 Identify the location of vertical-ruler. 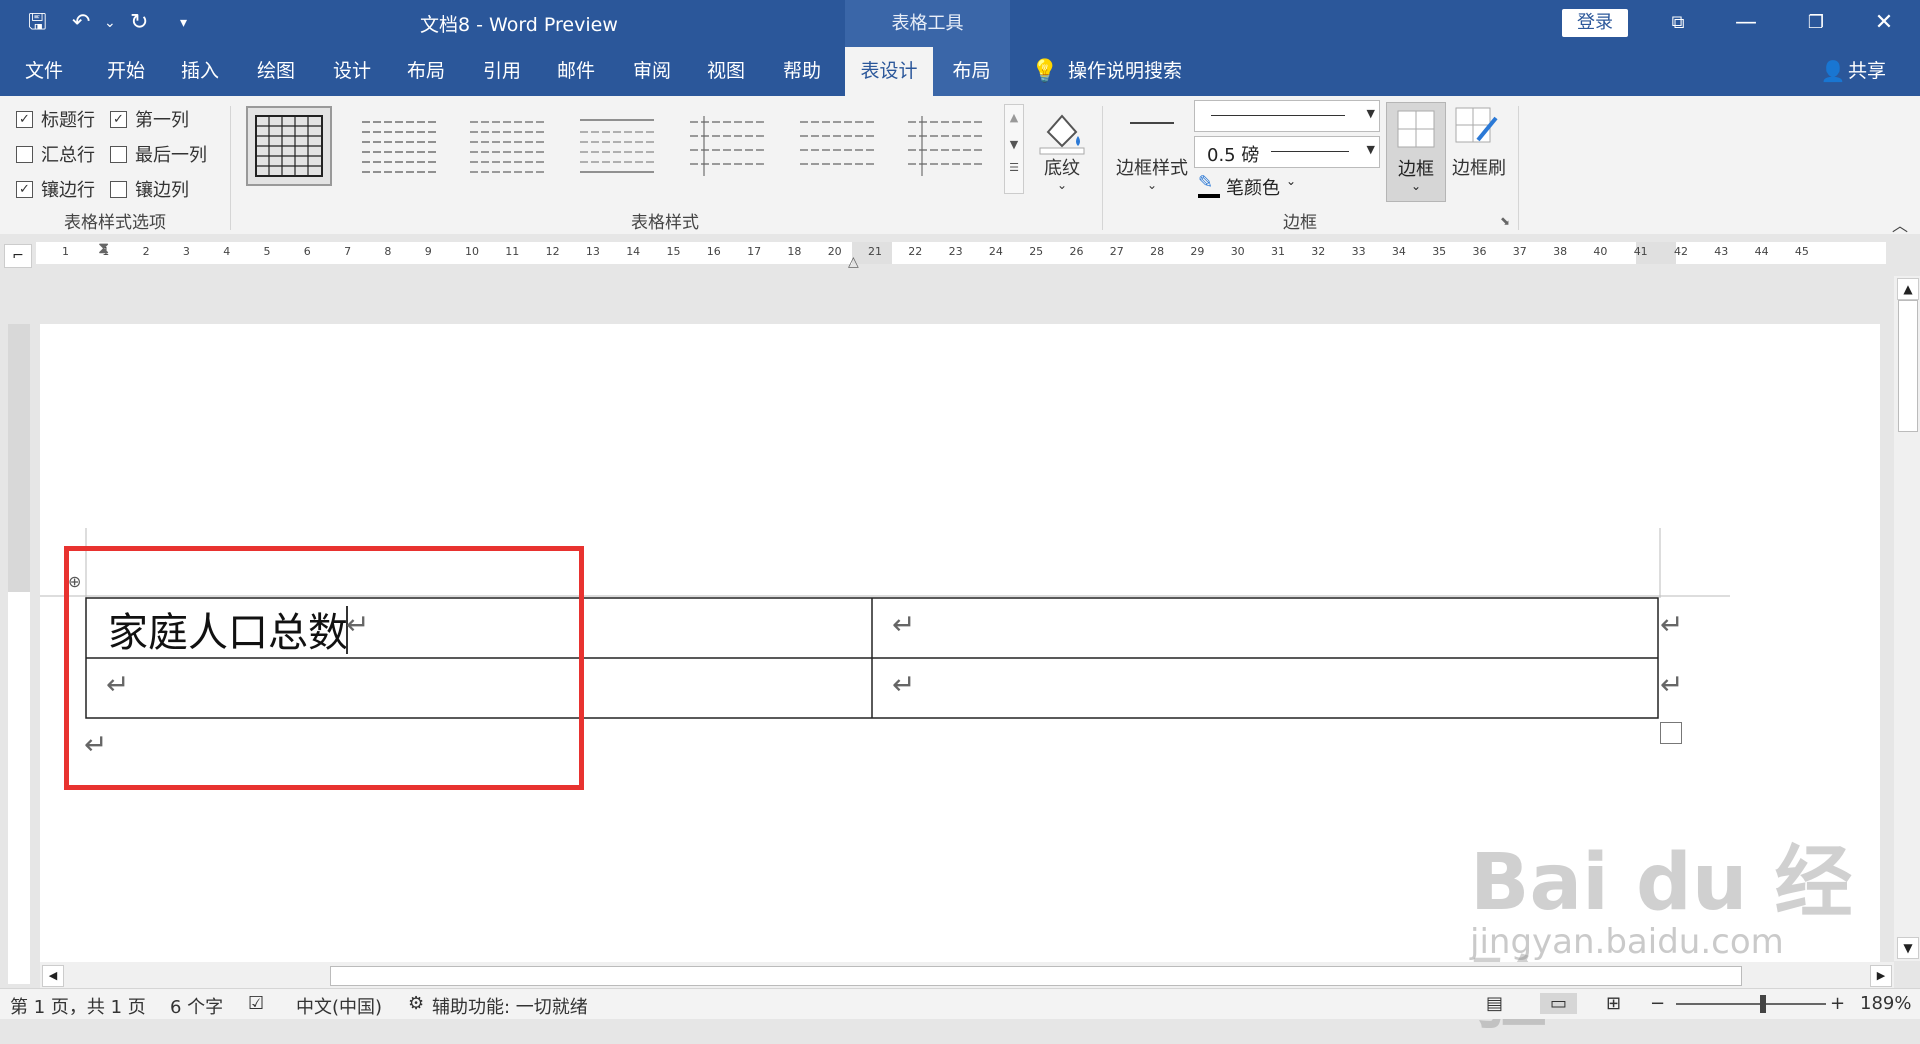
(19, 654).